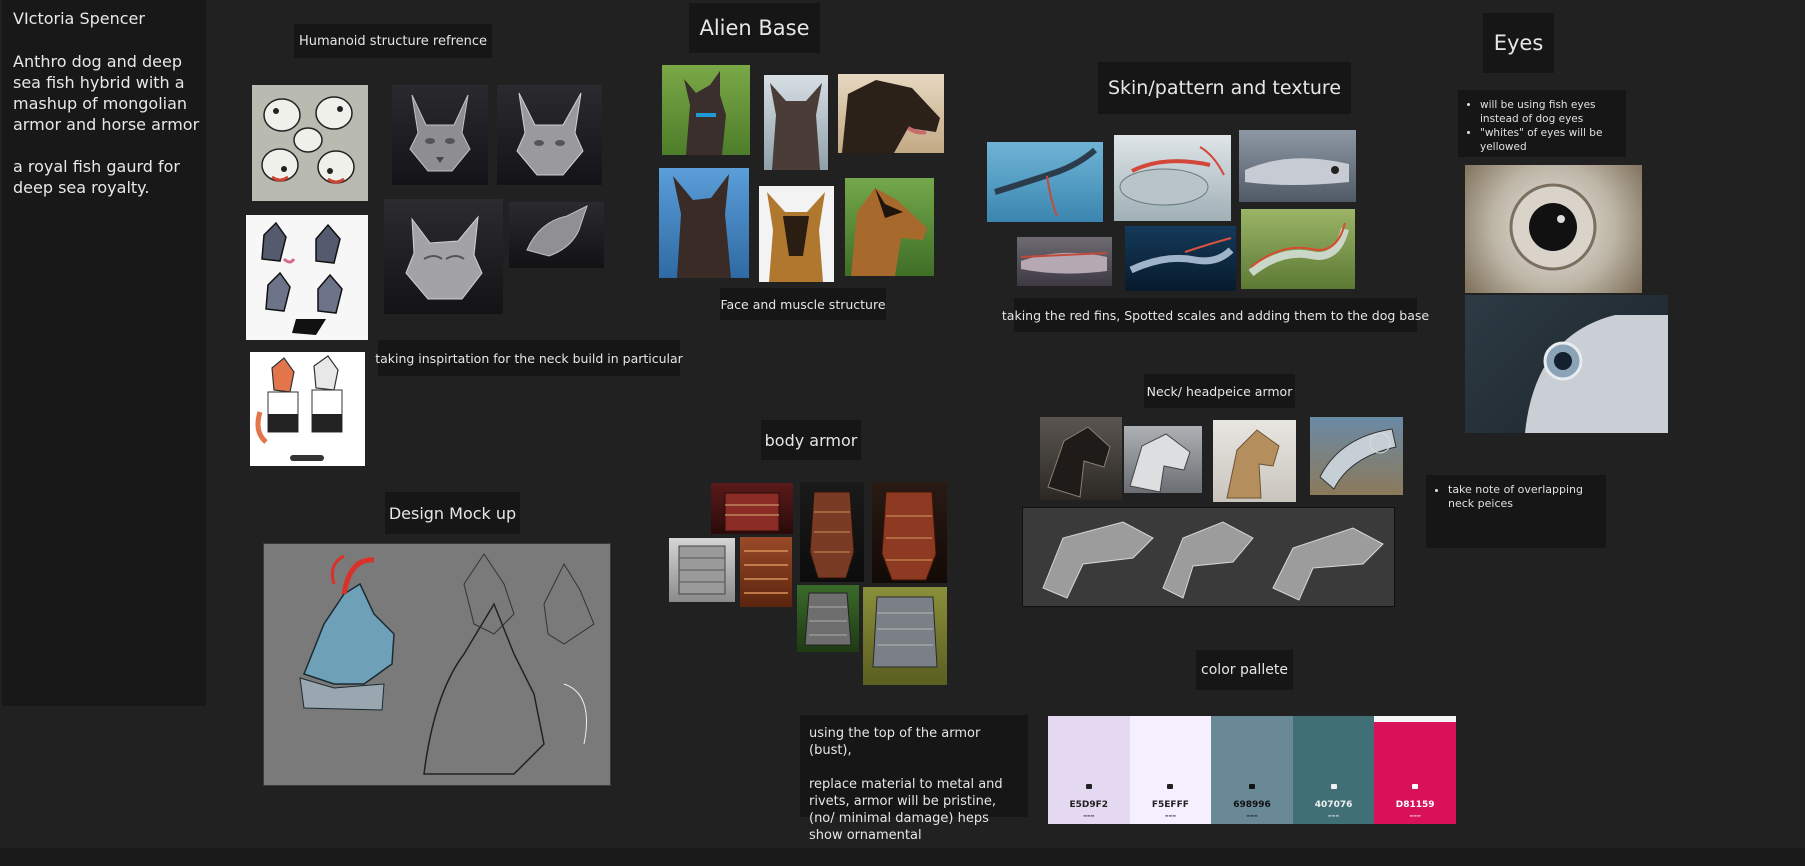 Image resolution: width=1805 pixels, height=866 pixels. Describe the element at coordinates (1523, 497) in the screenshot. I see `neck-note-item: take note of overlapping neck peices` at that location.